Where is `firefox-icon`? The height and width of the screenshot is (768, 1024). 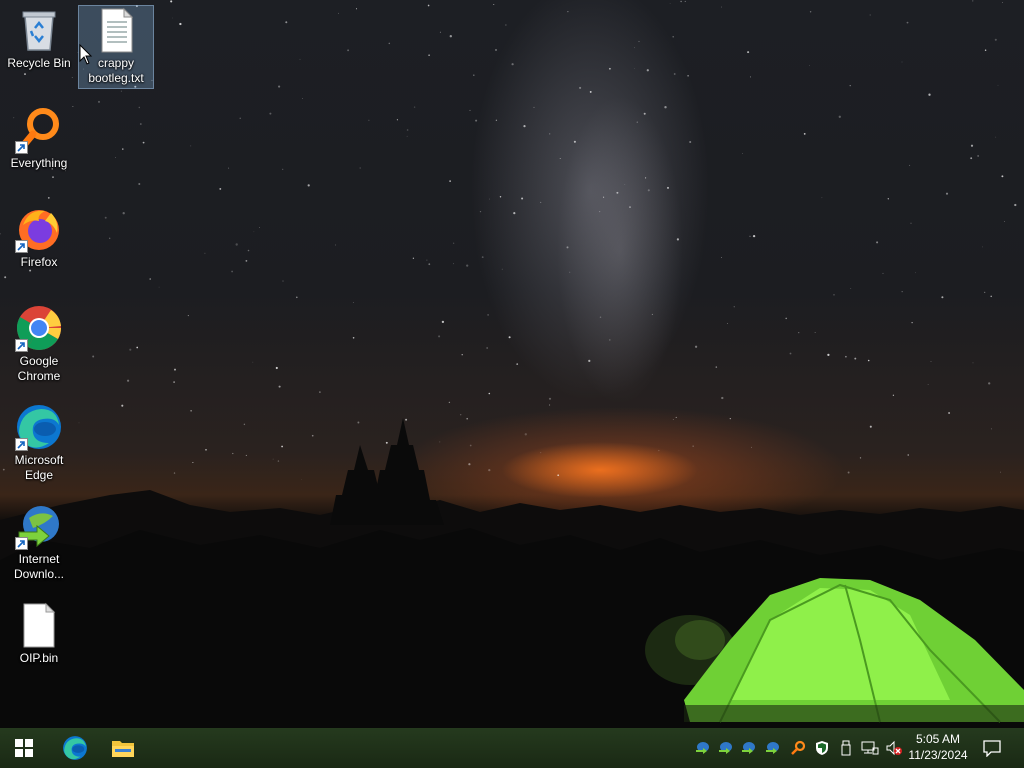 firefox-icon is located at coordinates (39, 229).